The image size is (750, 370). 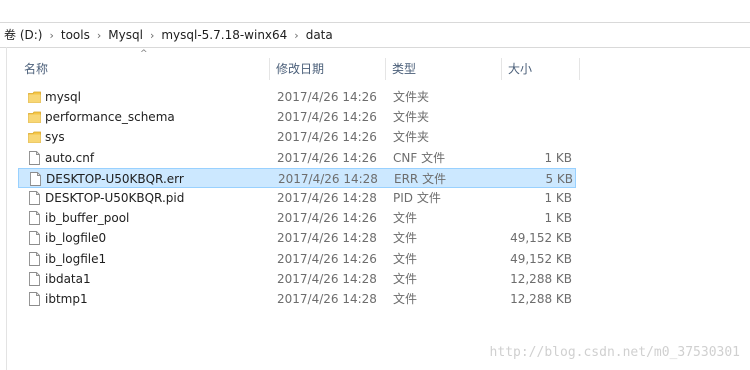 What do you see at coordinates (319, 35) in the screenshot?
I see `breadcrumb-data: data` at bounding box center [319, 35].